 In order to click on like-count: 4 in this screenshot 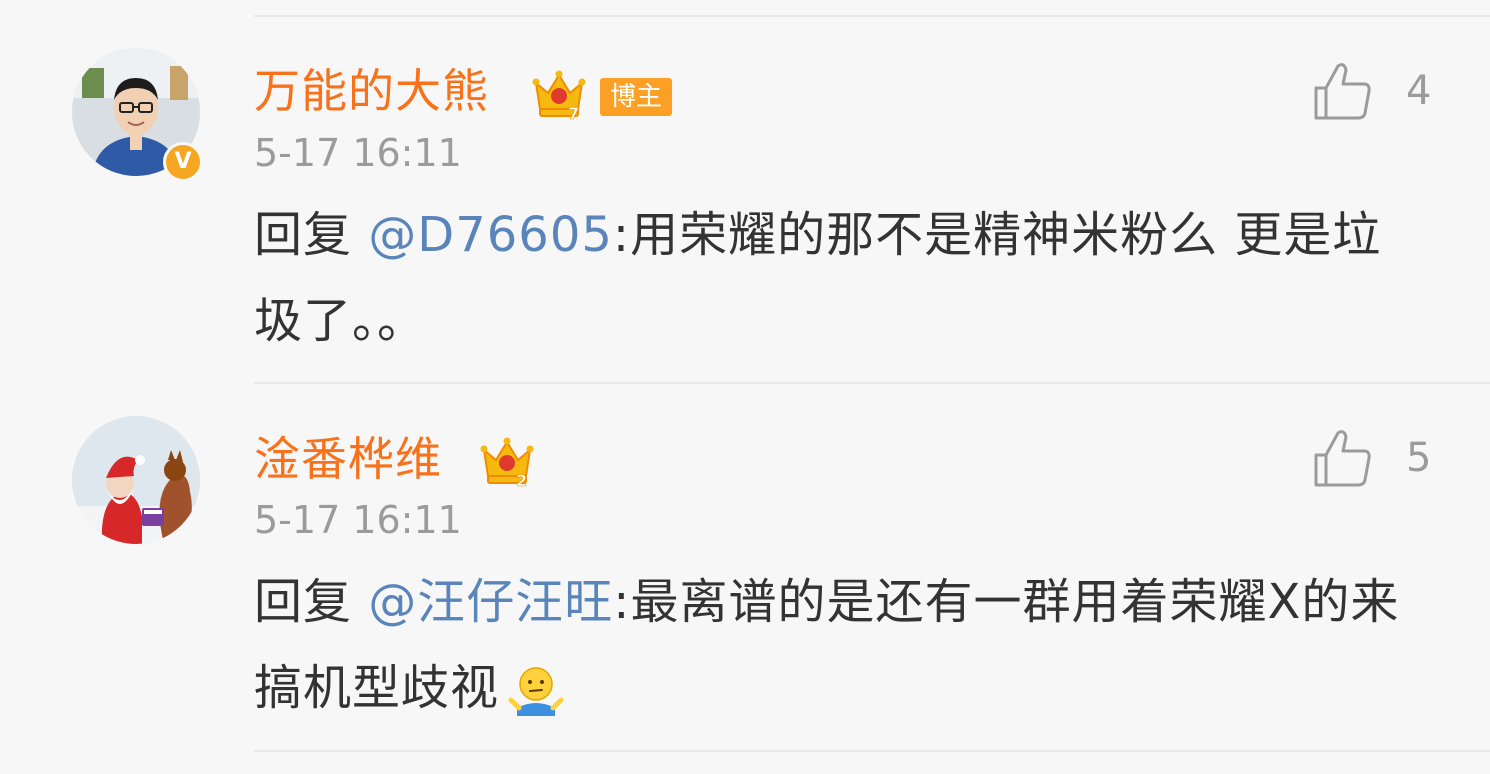, I will do `click(1419, 91)`.